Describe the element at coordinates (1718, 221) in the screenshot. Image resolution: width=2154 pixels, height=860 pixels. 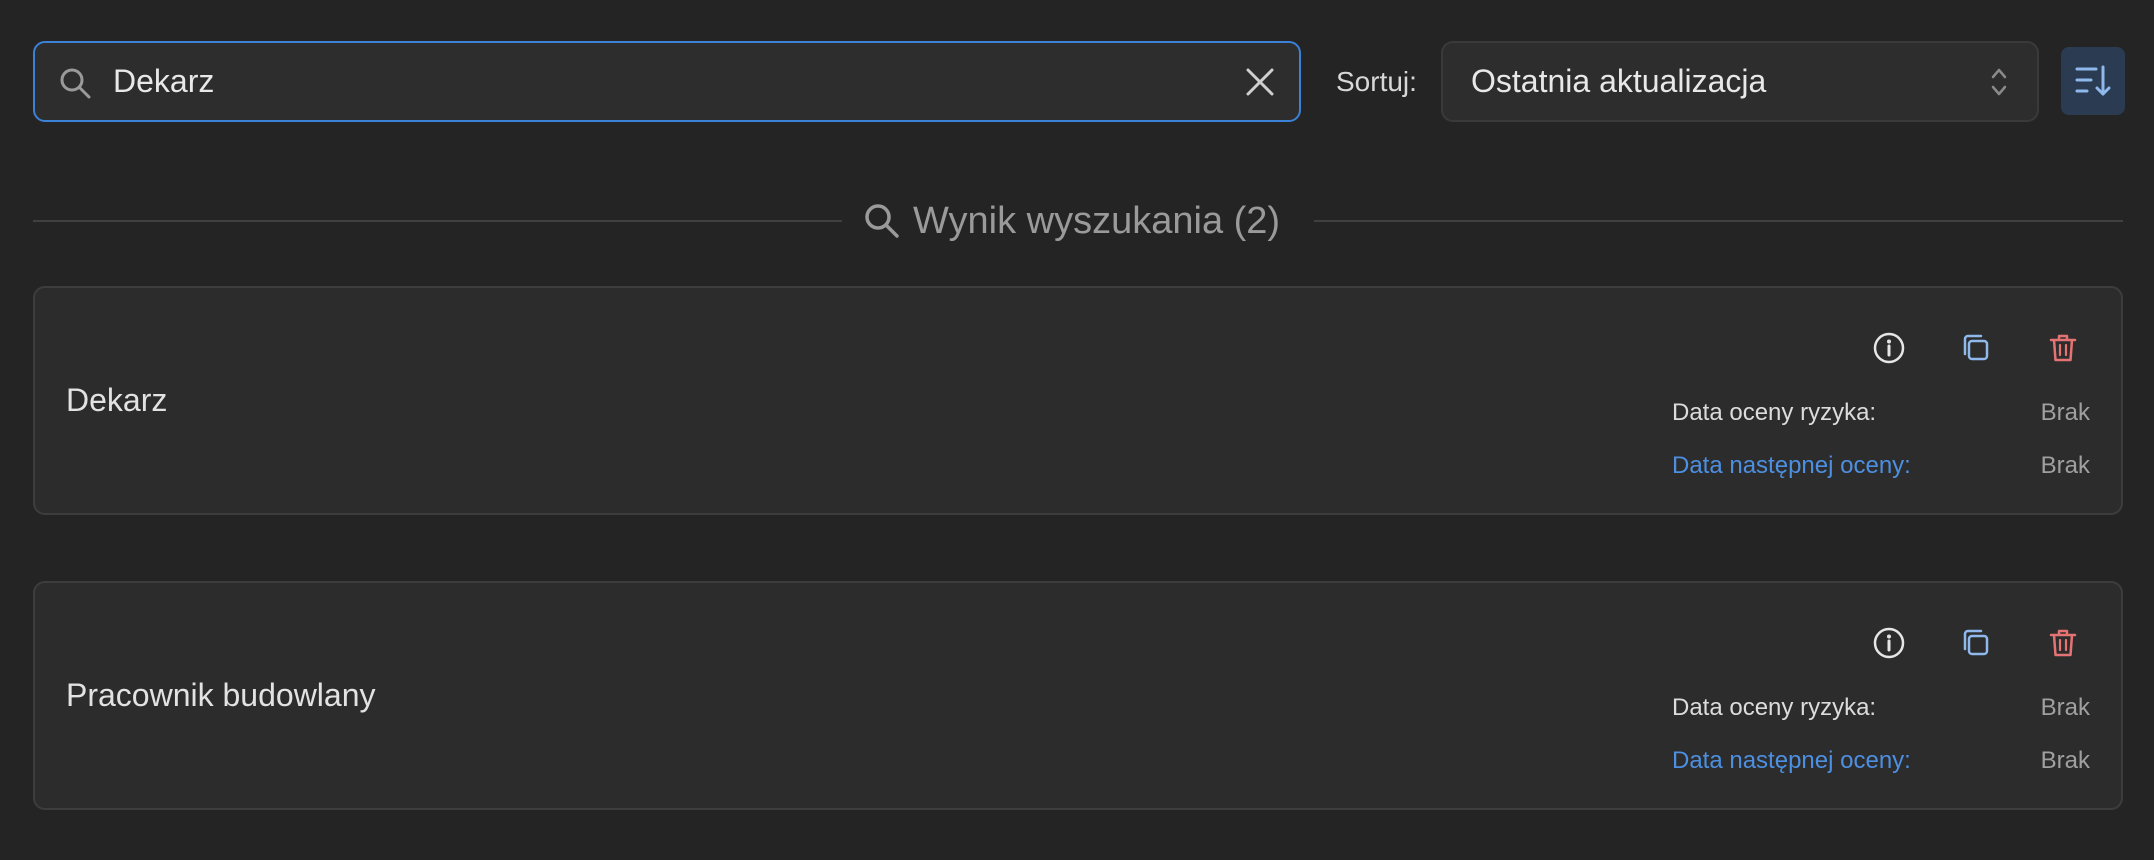
I see `divider-right` at that location.